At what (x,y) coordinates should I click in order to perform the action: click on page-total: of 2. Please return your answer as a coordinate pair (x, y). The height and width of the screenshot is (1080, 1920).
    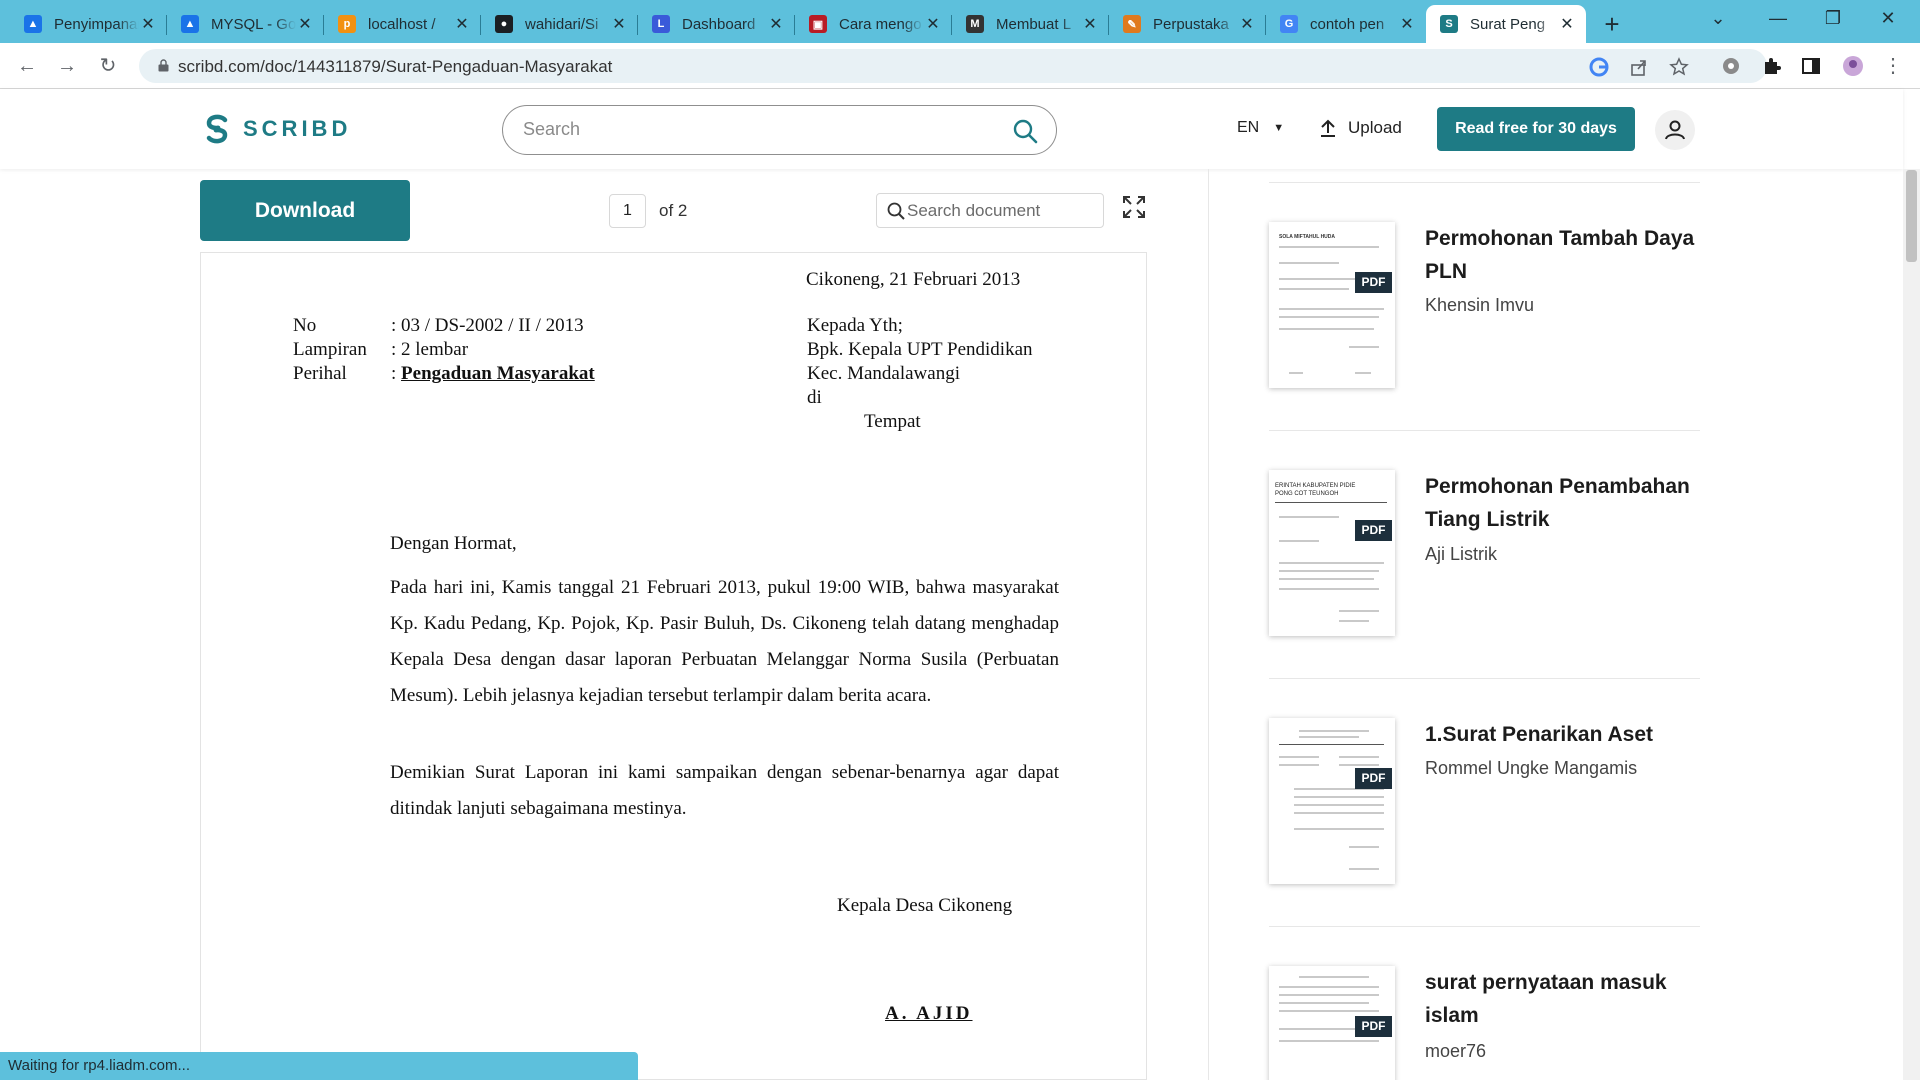
    Looking at the image, I should click on (673, 210).